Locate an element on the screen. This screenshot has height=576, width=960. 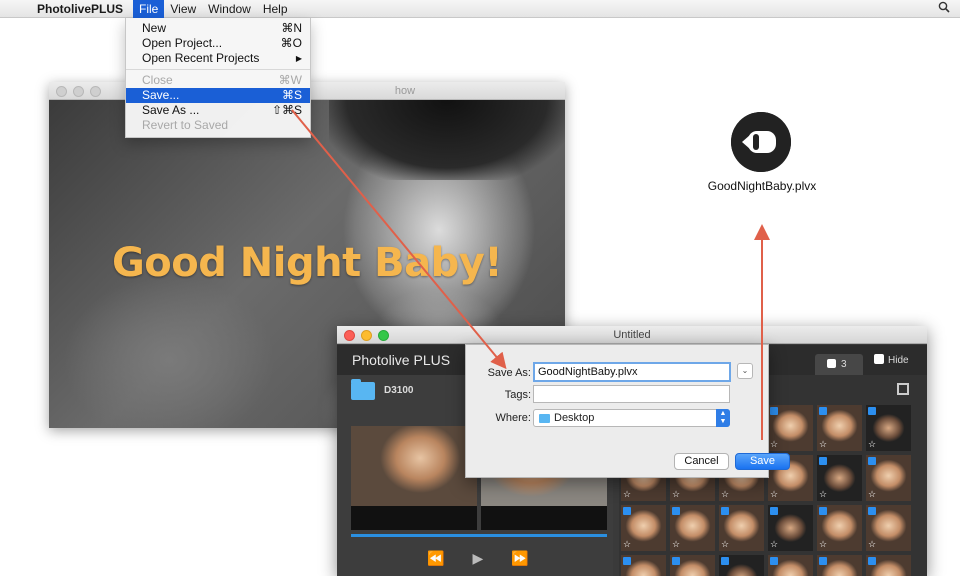
plvx-document-icon is located at coordinates (761, 142).